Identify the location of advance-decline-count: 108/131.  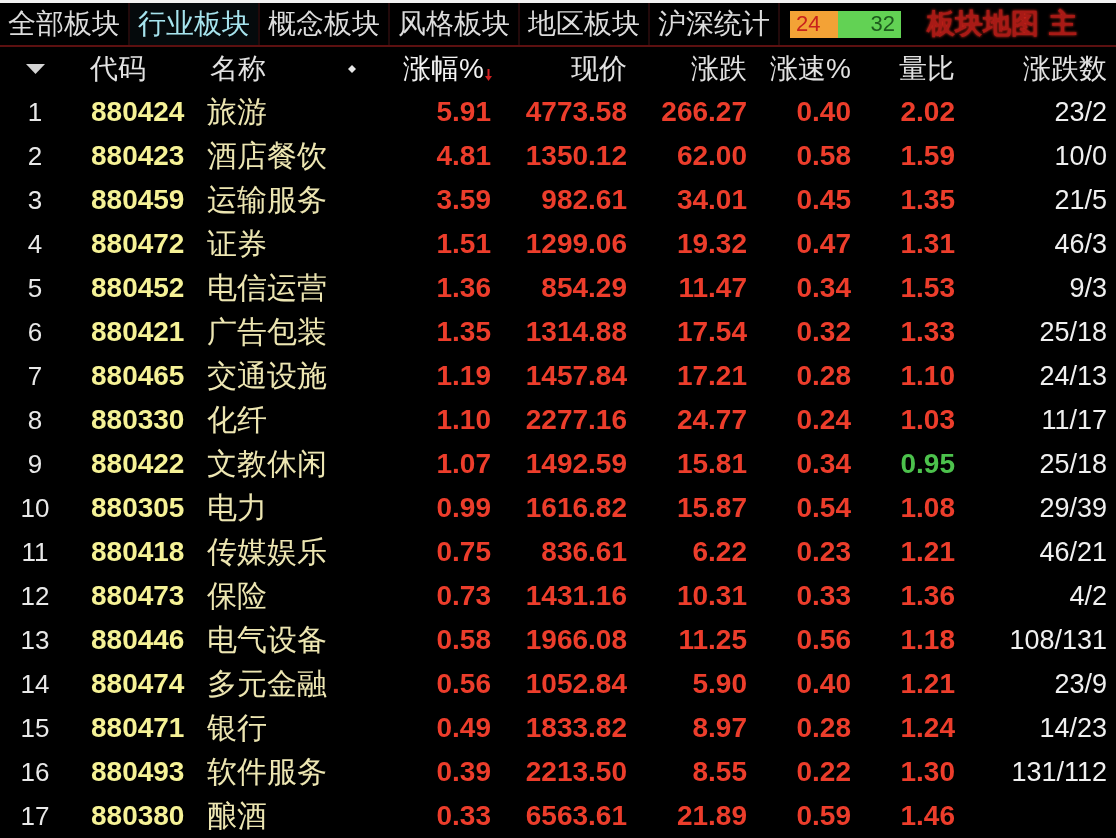
(1058, 640).